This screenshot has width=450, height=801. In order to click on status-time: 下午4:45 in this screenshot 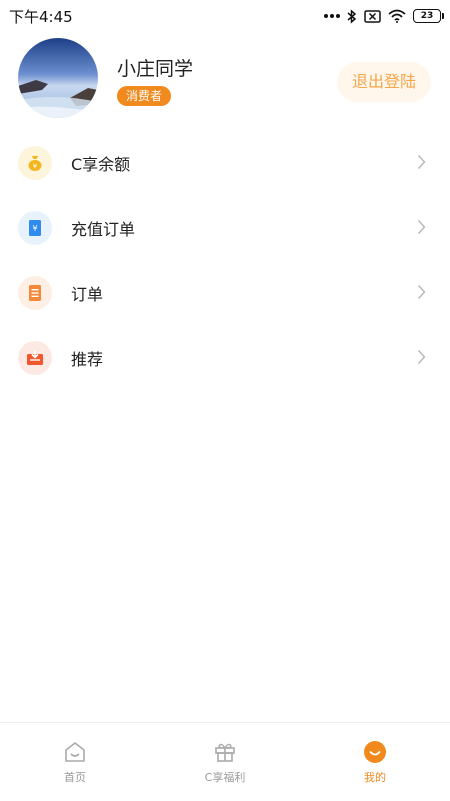, I will do `click(41, 16)`.